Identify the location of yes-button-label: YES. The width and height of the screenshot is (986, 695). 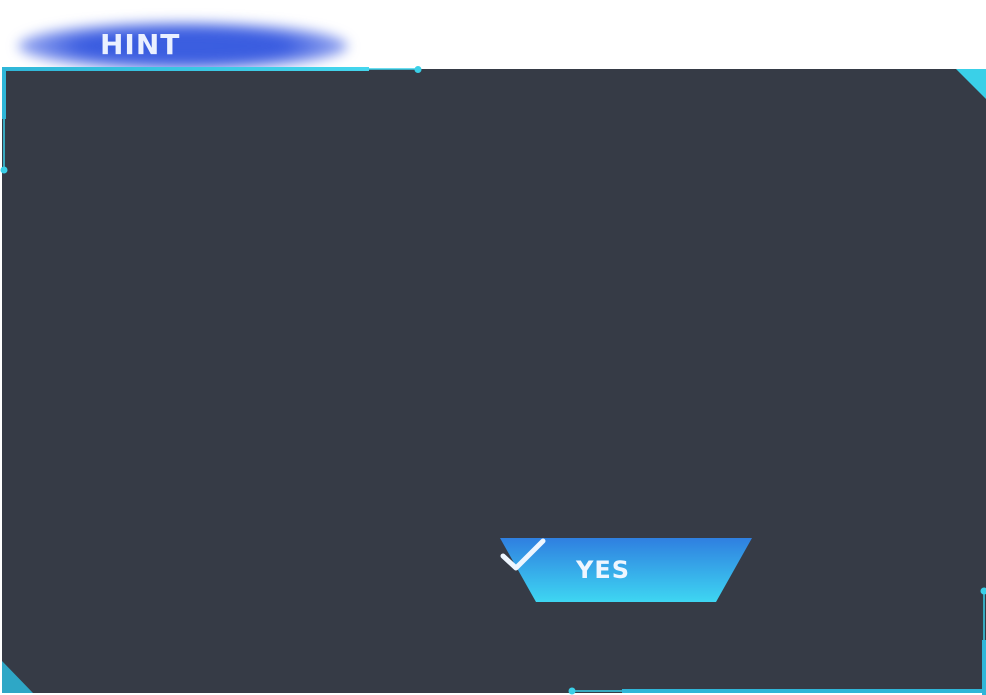
(603, 570).